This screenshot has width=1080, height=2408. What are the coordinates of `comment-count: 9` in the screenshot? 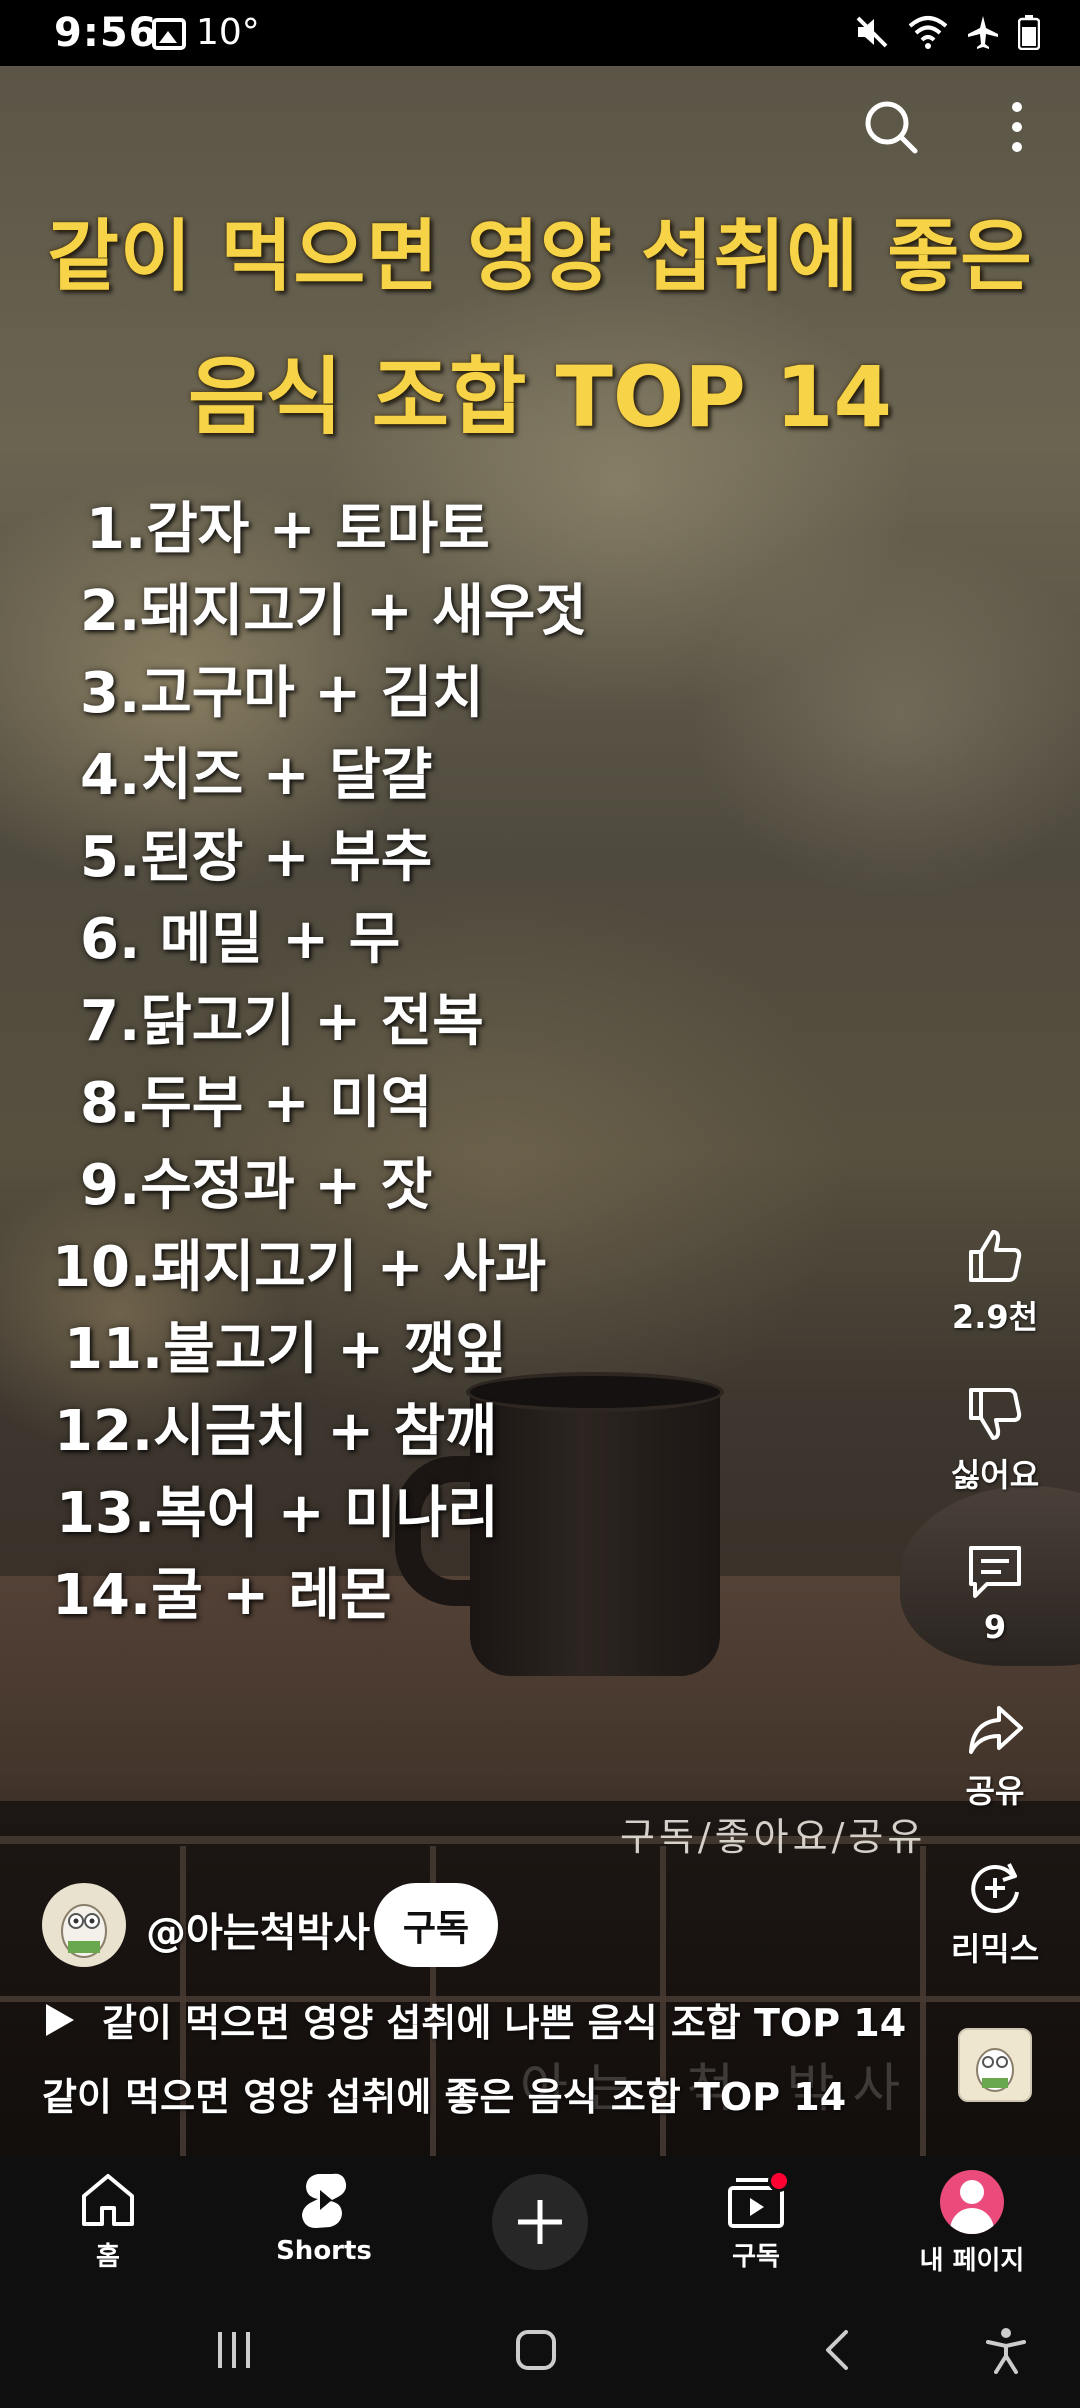 It's located at (995, 1627).